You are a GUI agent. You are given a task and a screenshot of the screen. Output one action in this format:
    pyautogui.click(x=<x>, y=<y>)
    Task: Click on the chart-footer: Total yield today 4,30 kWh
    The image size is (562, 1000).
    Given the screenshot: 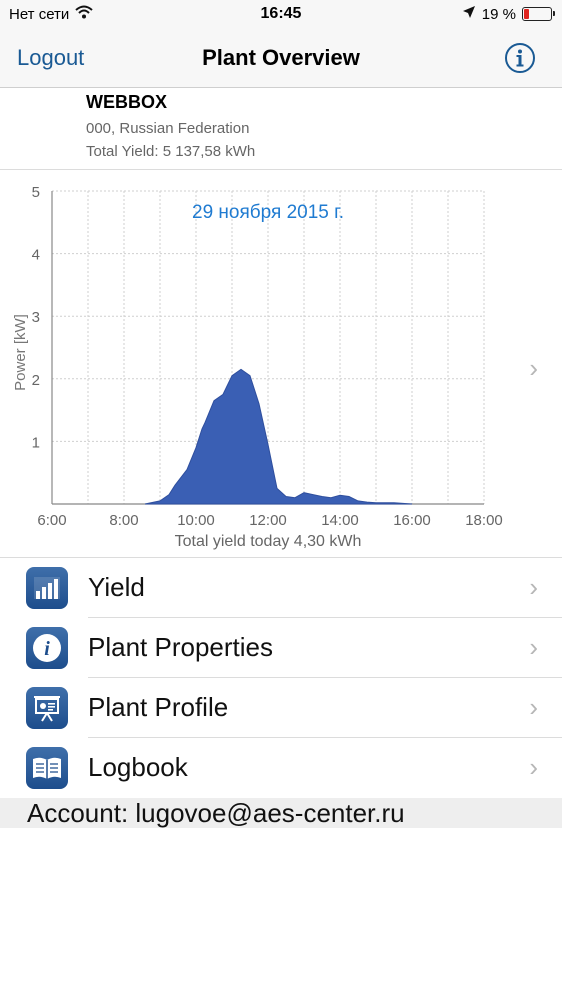 What is the action you would take?
    pyautogui.click(x=268, y=541)
    